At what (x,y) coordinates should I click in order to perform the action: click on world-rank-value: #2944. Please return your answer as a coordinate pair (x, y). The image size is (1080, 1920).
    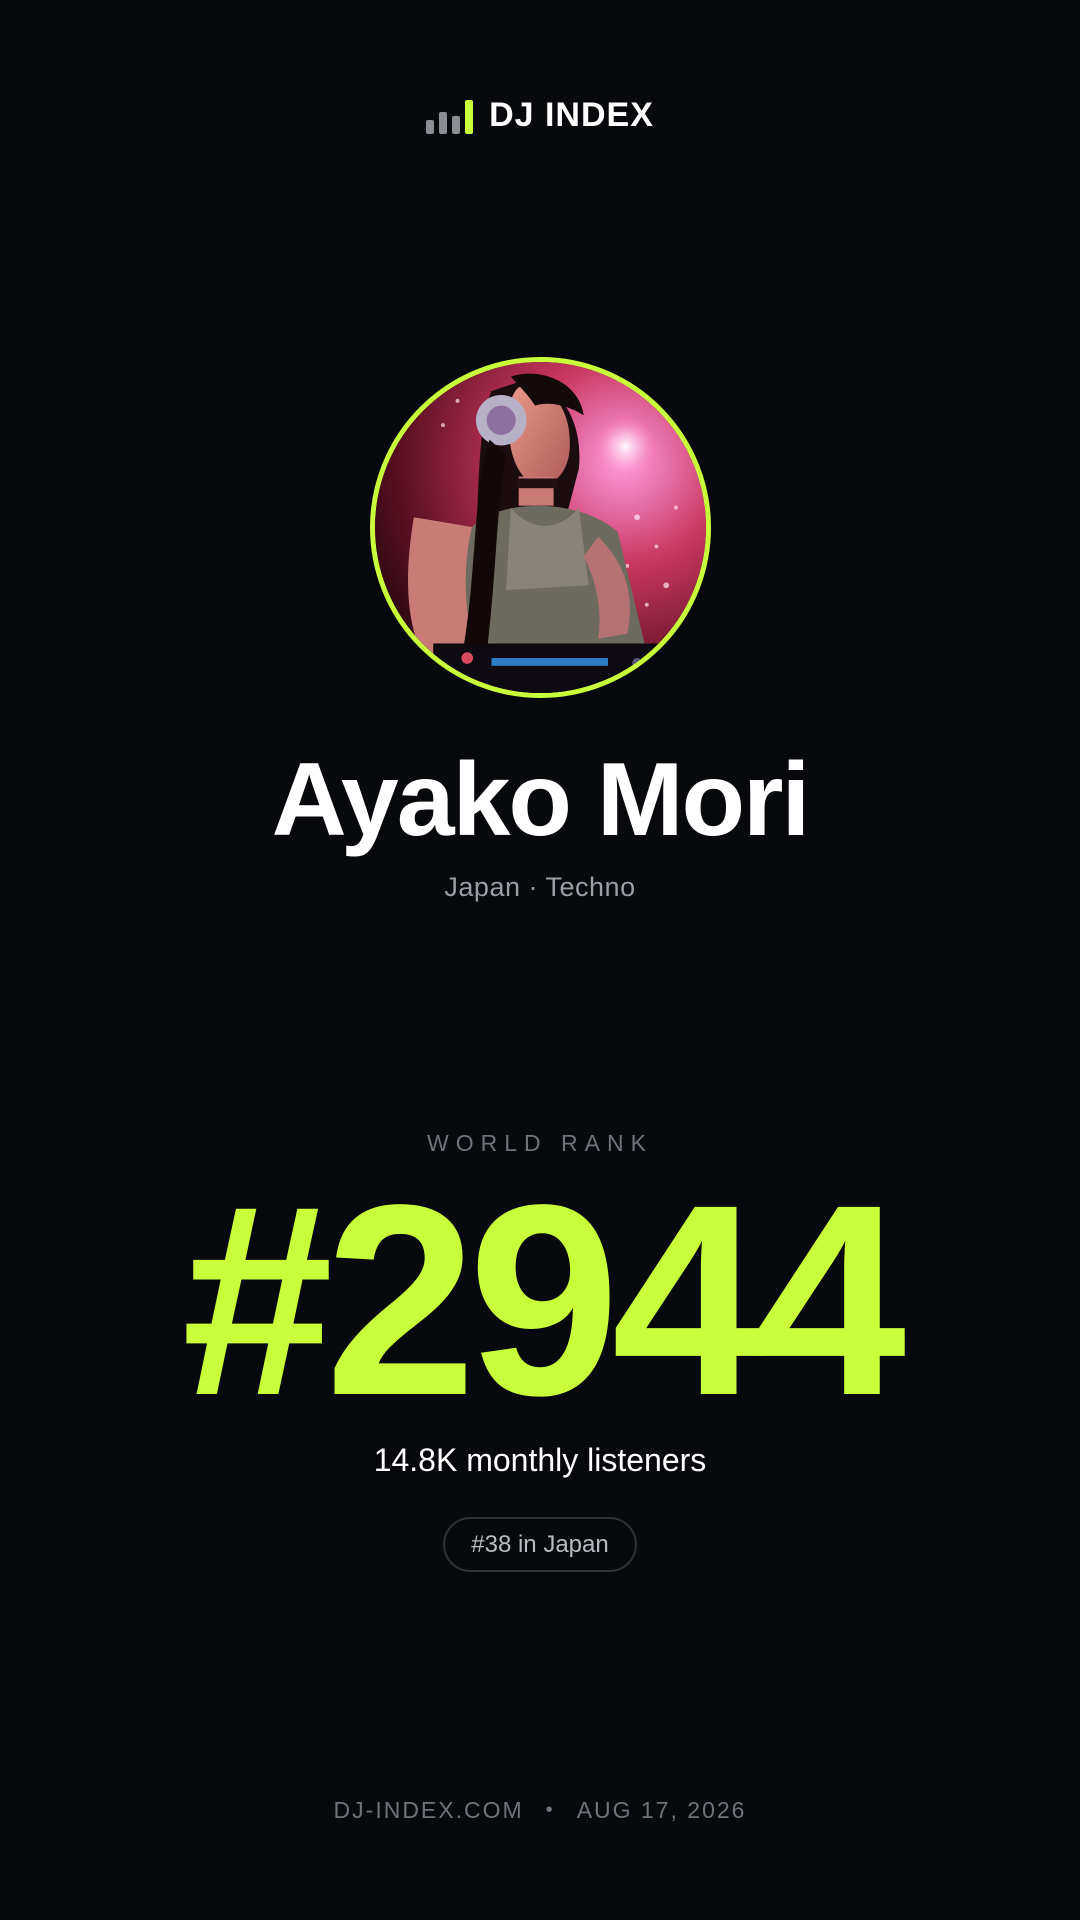
    Looking at the image, I should click on (543, 1300).